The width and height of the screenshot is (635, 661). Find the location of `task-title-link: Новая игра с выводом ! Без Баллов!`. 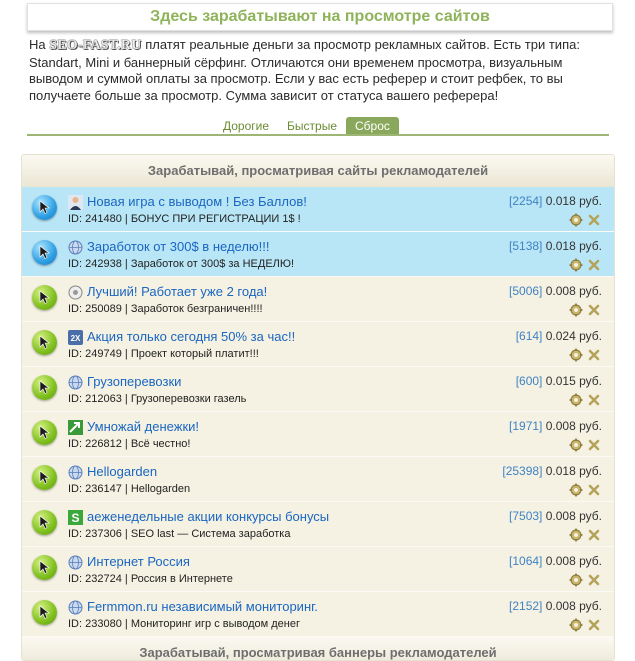

task-title-link: Новая игра с выводом ! Без Баллов! is located at coordinates (197, 201).